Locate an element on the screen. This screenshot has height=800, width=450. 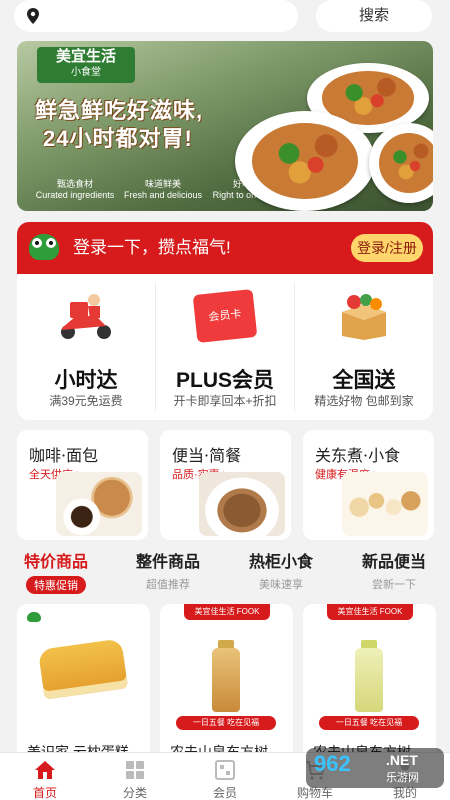
category-title: 咖啡·面包 is located at coordinates (64, 455).